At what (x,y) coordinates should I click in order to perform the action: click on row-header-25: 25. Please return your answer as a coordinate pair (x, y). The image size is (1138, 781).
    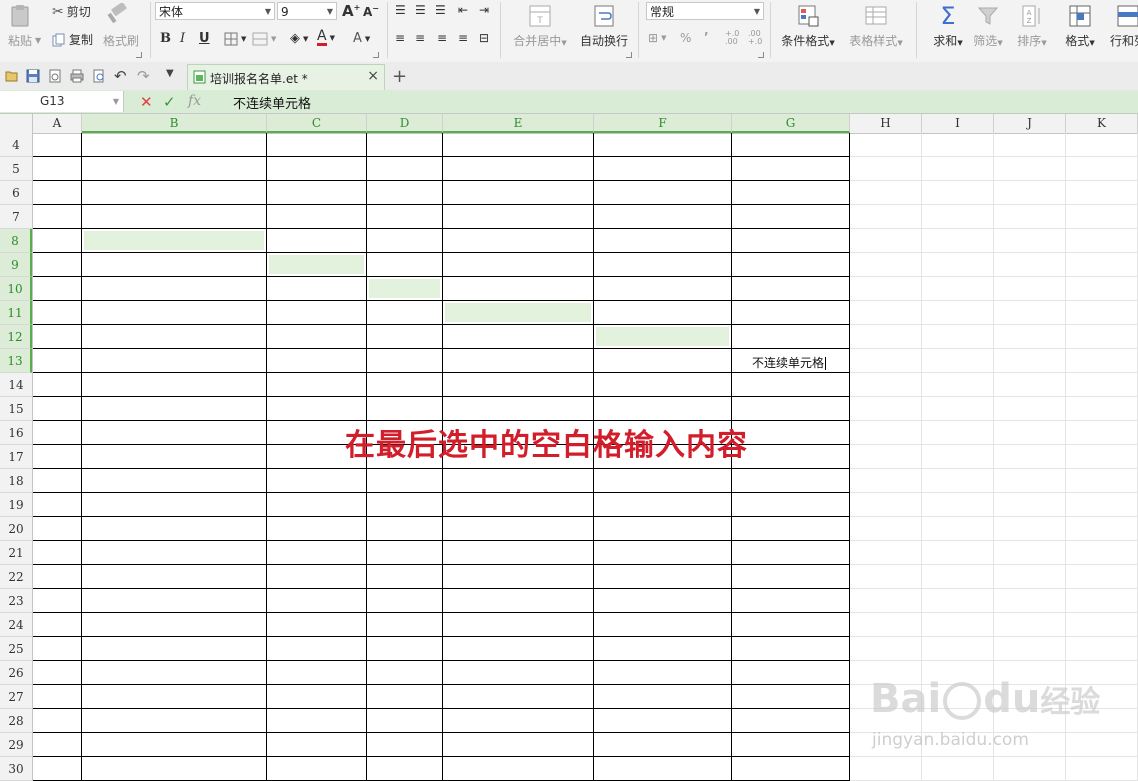
    Looking at the image, I should click on (16, 649).